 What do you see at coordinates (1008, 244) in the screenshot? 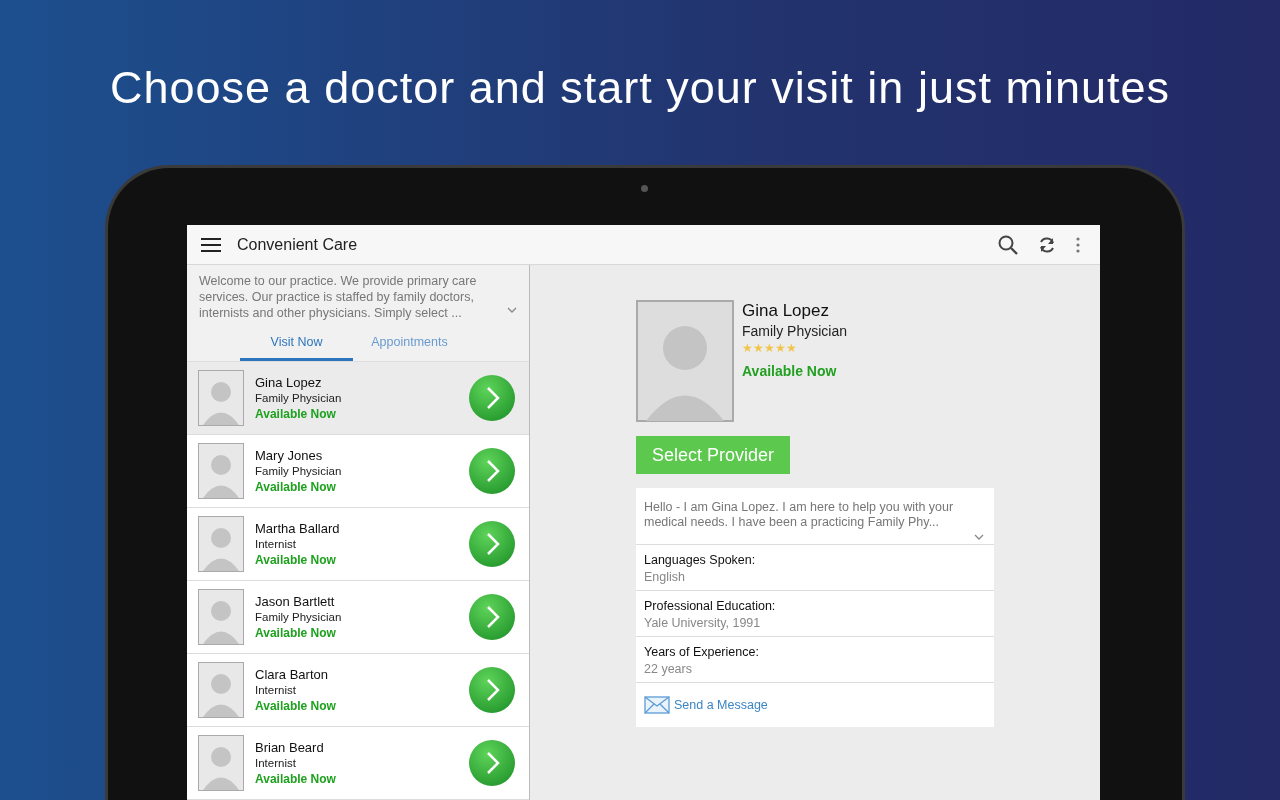
I see `search-icon` at bounding box center [1008, 244].